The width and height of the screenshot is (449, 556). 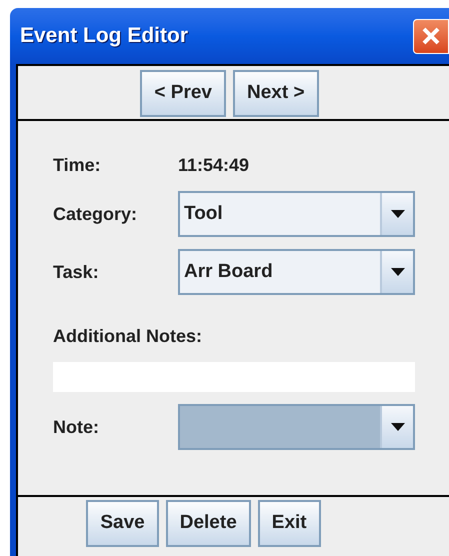 What do you see at coordinates (208, 523) in the screenshot?
I see `push-button: Delete` at bounding box center [208, 523].